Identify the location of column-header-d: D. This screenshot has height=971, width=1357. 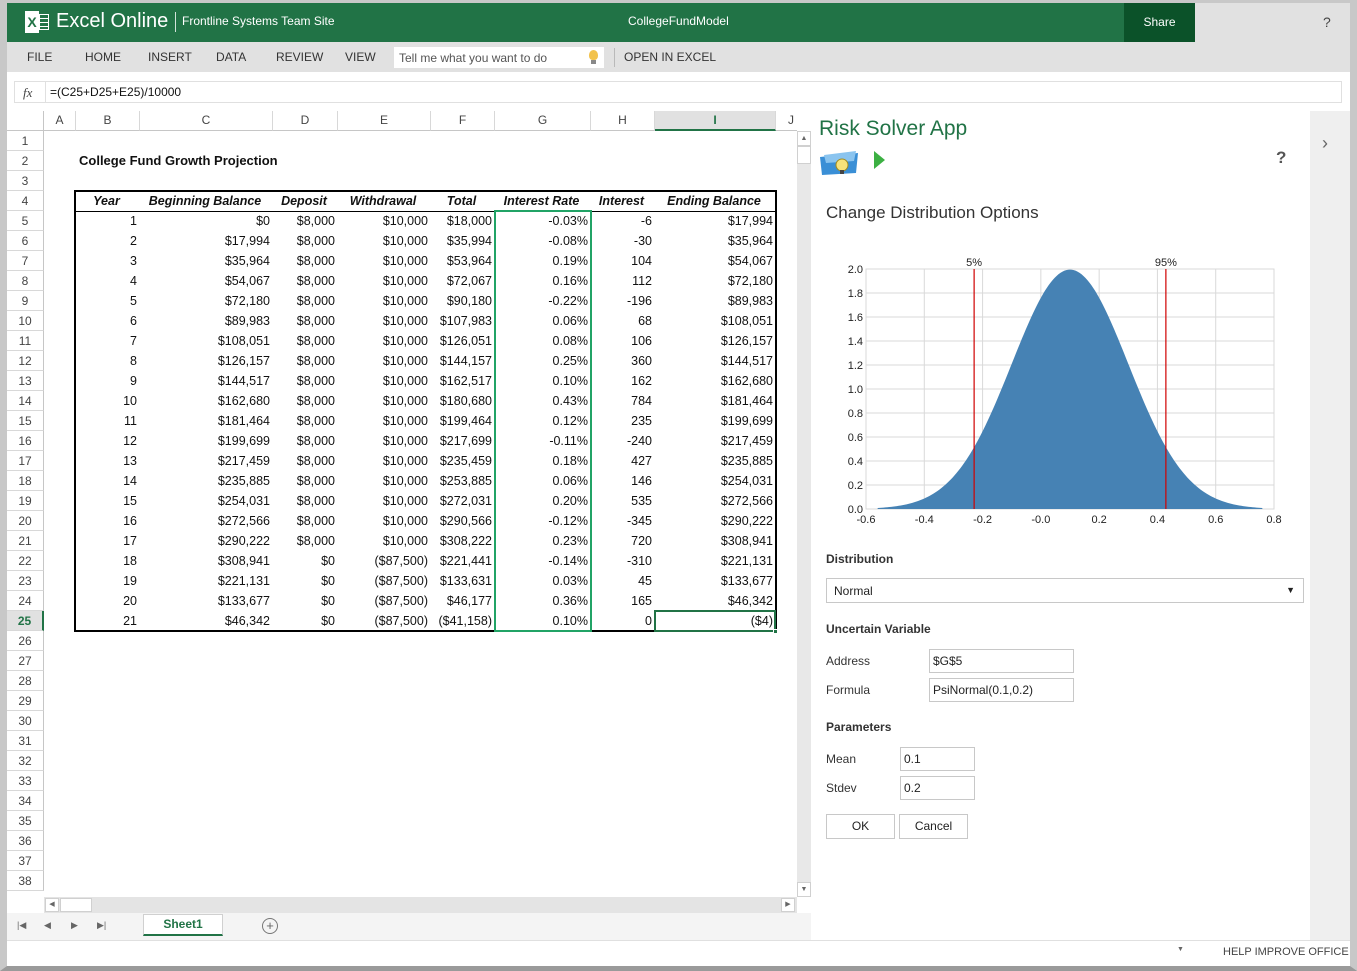
(305, 121).